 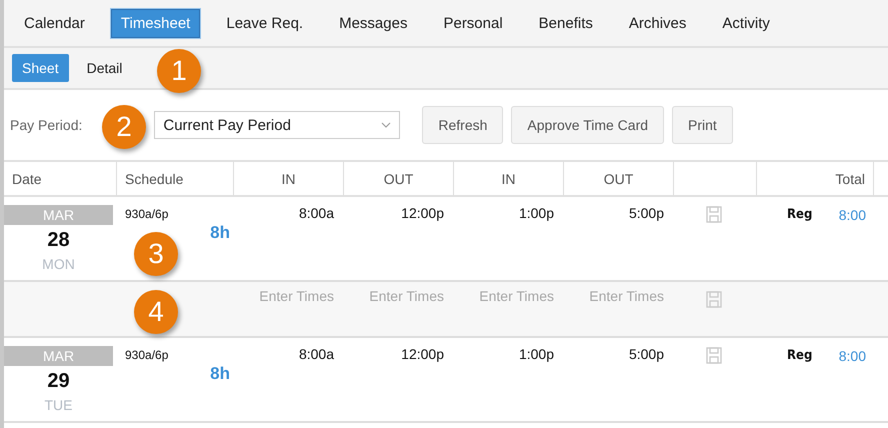 What do you see at coordinates (702, 125) in the screenshot?
I see `toolbar-button: Print` at bounding box center [702, 125].